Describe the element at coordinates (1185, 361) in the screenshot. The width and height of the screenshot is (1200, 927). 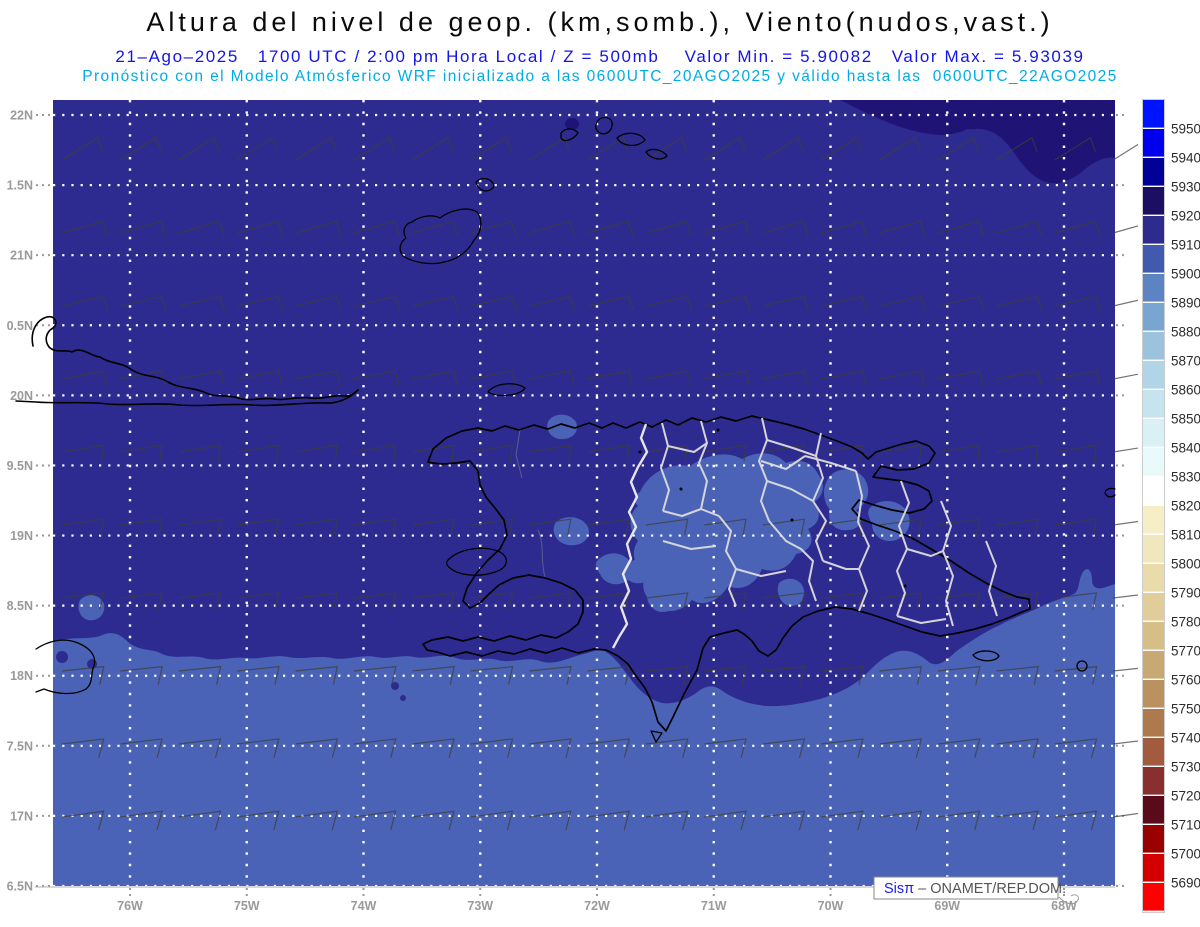
I see `colorbar-label: 5870` at that location.